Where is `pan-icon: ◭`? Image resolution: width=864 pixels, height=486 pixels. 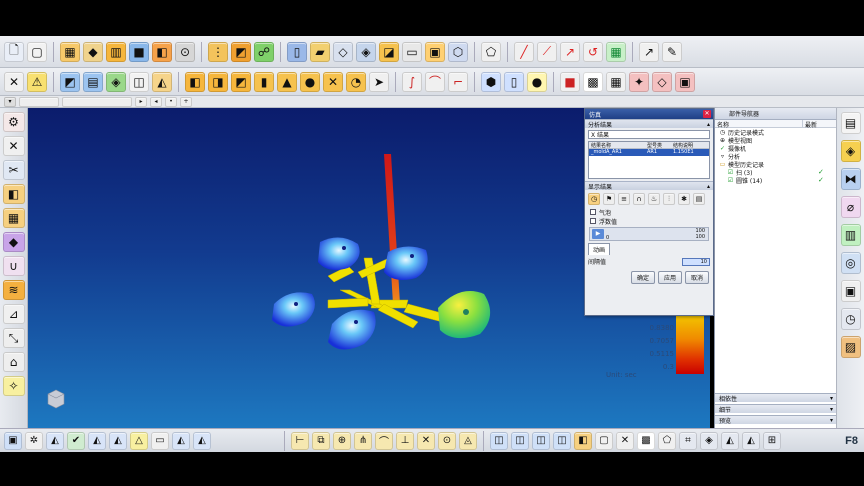
pan-icon: ◭ is located at coordinates (730, 440).